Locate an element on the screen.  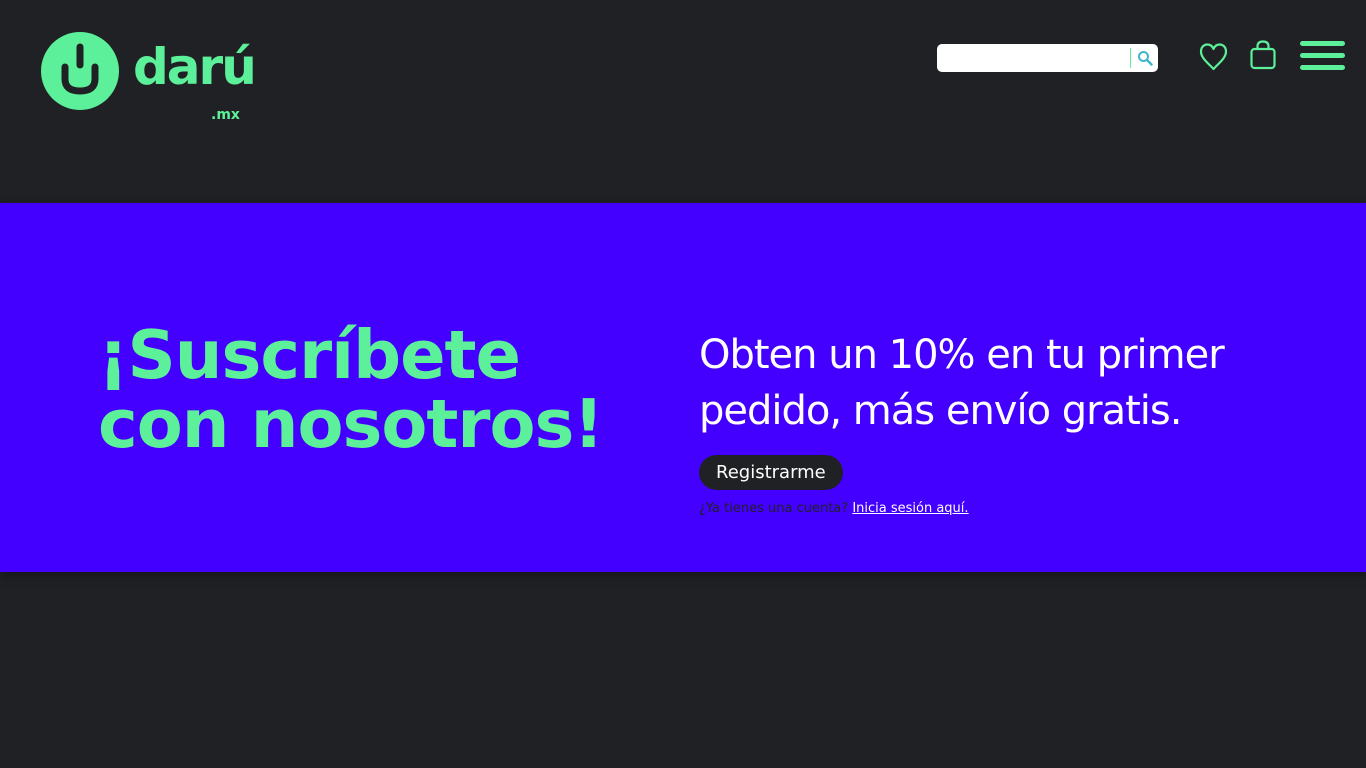
headline-line-2: con nosotros! is located at coordinates (351, 424).